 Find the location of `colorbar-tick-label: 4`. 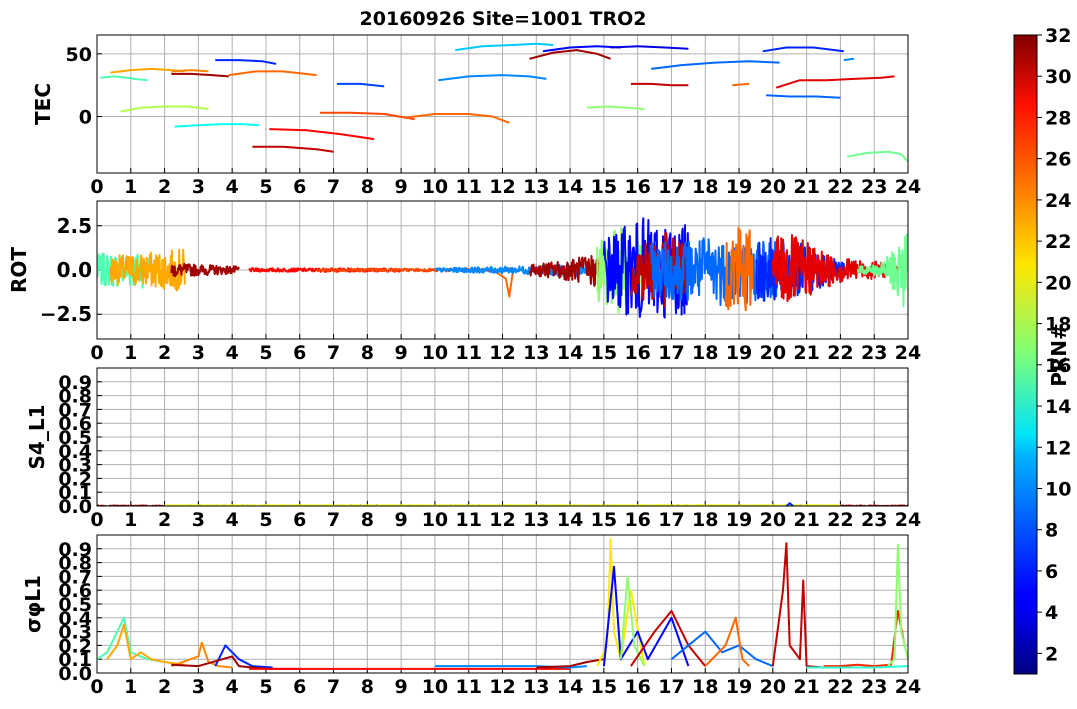

colorbar-tick-label: 4 is located at coordinates (1051, 613).